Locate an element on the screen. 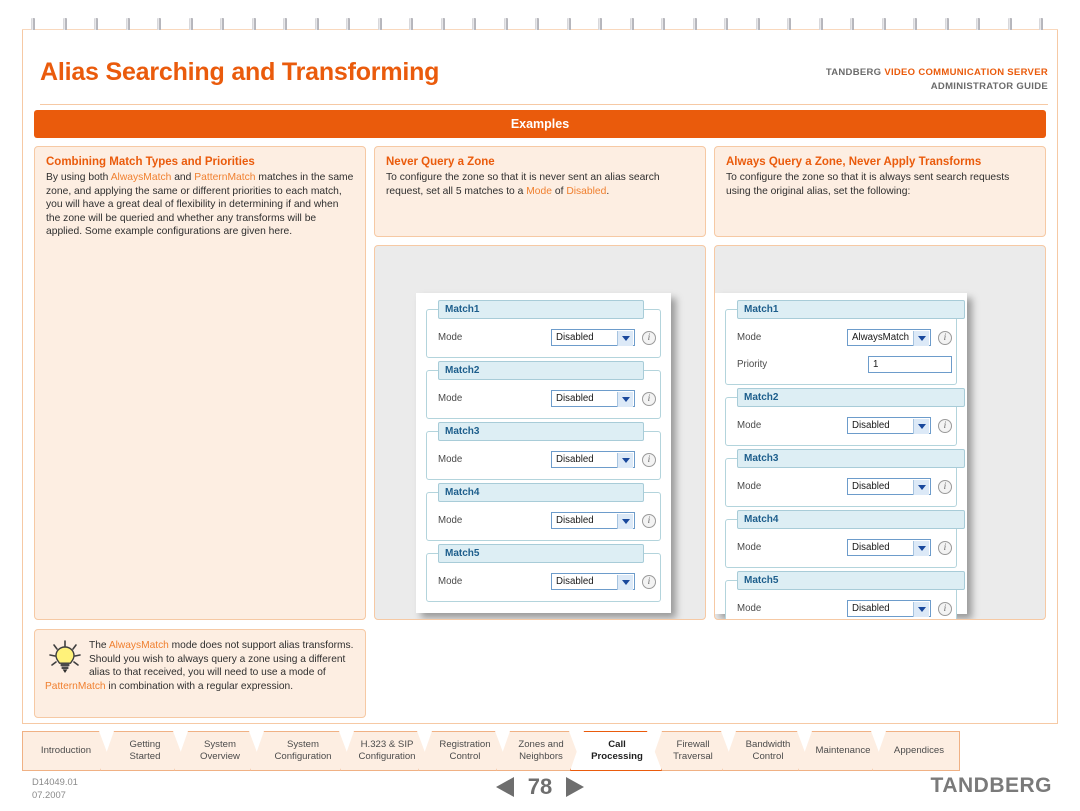 The width and height of the screenshot is (1080, 811). fieldset-legend: Match2 is located at coordinates (541, 370).